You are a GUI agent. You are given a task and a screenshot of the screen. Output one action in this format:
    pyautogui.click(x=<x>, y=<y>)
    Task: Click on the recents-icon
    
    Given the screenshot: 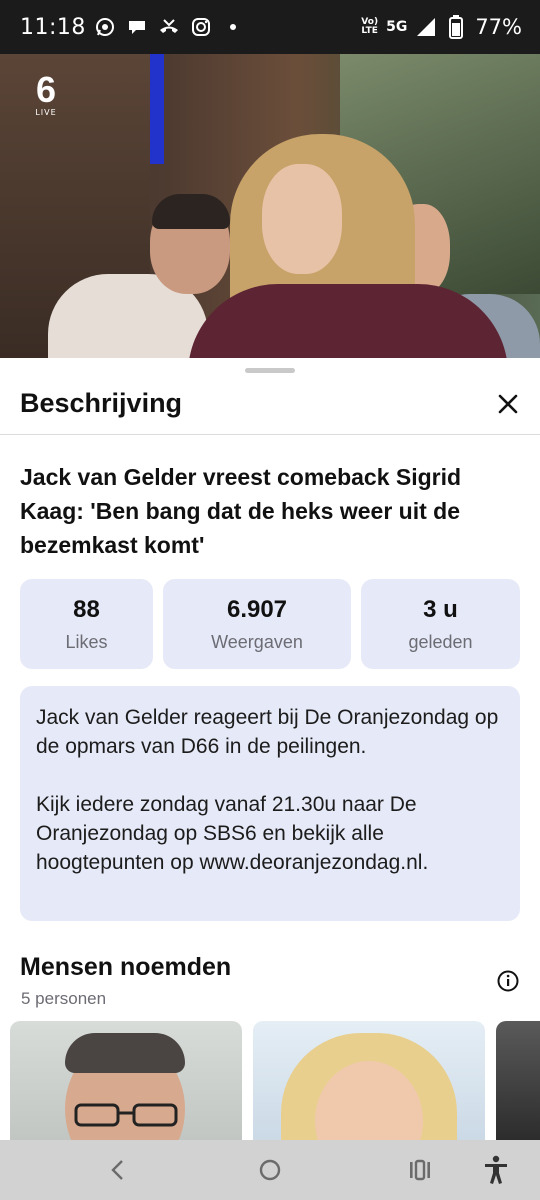 What is the action you would take?
    pyautogui.click(x=420, y=1170)
    